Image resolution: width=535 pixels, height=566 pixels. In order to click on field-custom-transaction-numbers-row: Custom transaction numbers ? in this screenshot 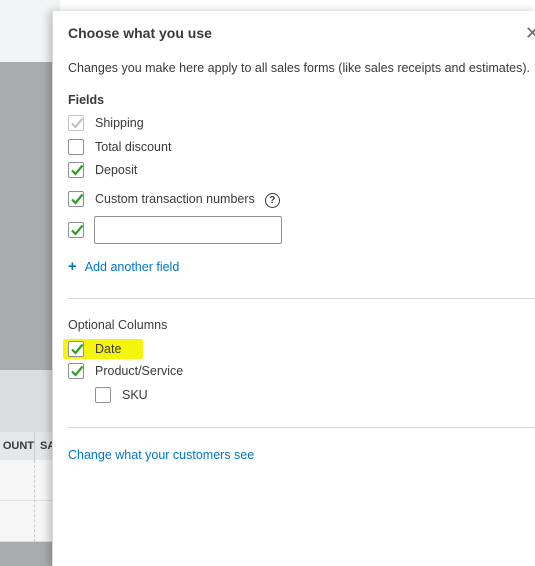, I will do `click(174, 198)`.